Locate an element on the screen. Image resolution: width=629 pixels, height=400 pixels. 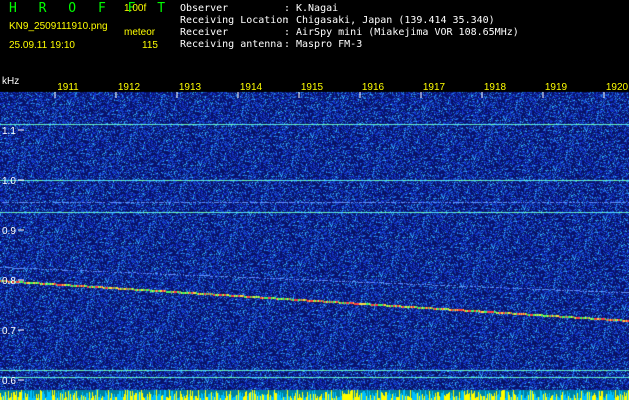
x-tick-label: 1912 is located at coordinates (129, 87).